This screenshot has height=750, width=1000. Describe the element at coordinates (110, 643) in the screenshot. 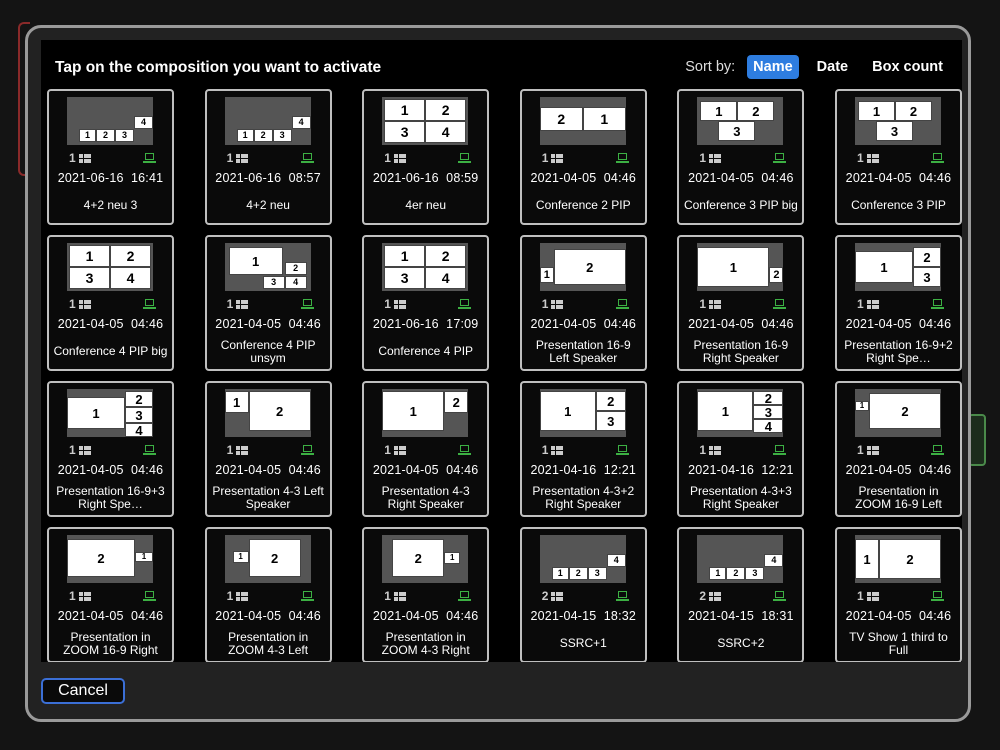

I see `composition-name: Presentation in ZOOM 16-9 Right` at that location.